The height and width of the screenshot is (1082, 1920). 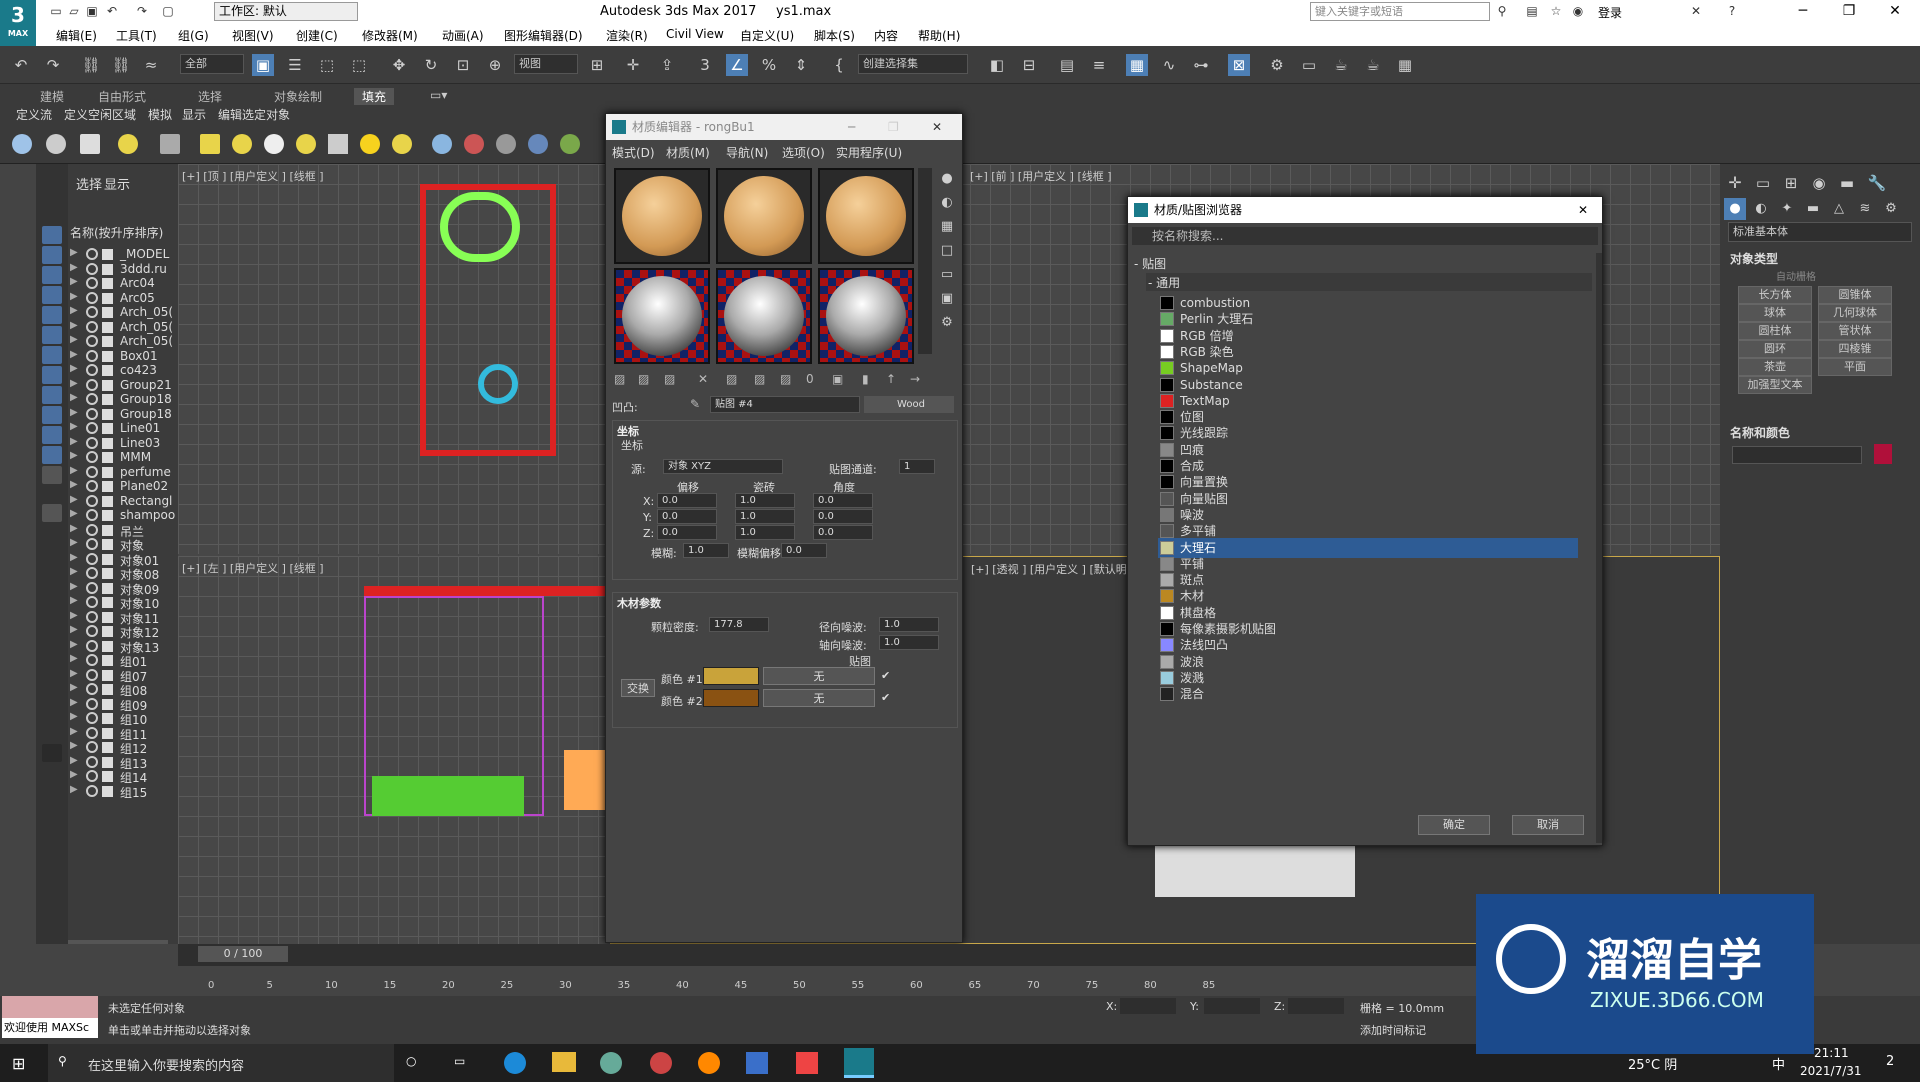 What do you see at coordinates (1067, 65) in the screenshot?
I see `layer-explorer-icon: ▤` at bounding box center [1067, 65].